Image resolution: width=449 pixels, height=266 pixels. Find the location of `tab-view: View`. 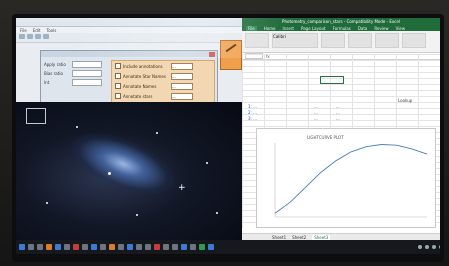

tab-view: View is located at coordinates (401, 28).